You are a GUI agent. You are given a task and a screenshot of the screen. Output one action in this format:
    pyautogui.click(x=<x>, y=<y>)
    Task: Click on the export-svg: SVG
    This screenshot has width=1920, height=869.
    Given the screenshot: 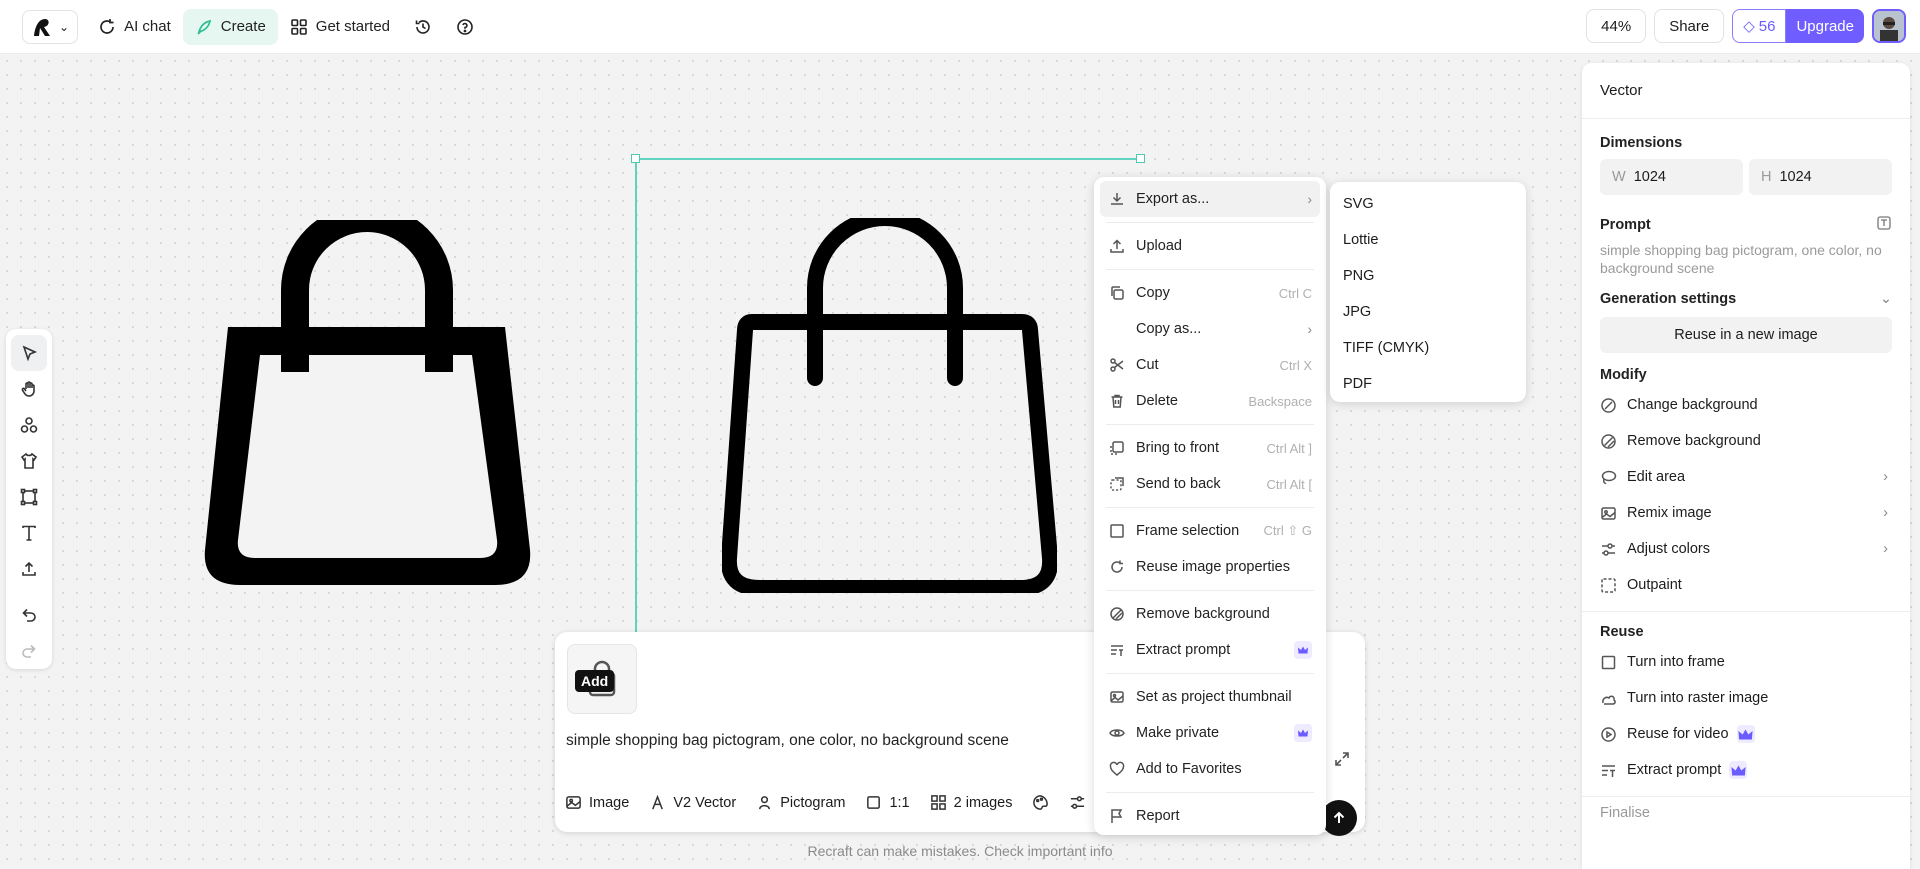 What is the action you would take?
    pyautogui.click(x=1428, y=204)
    